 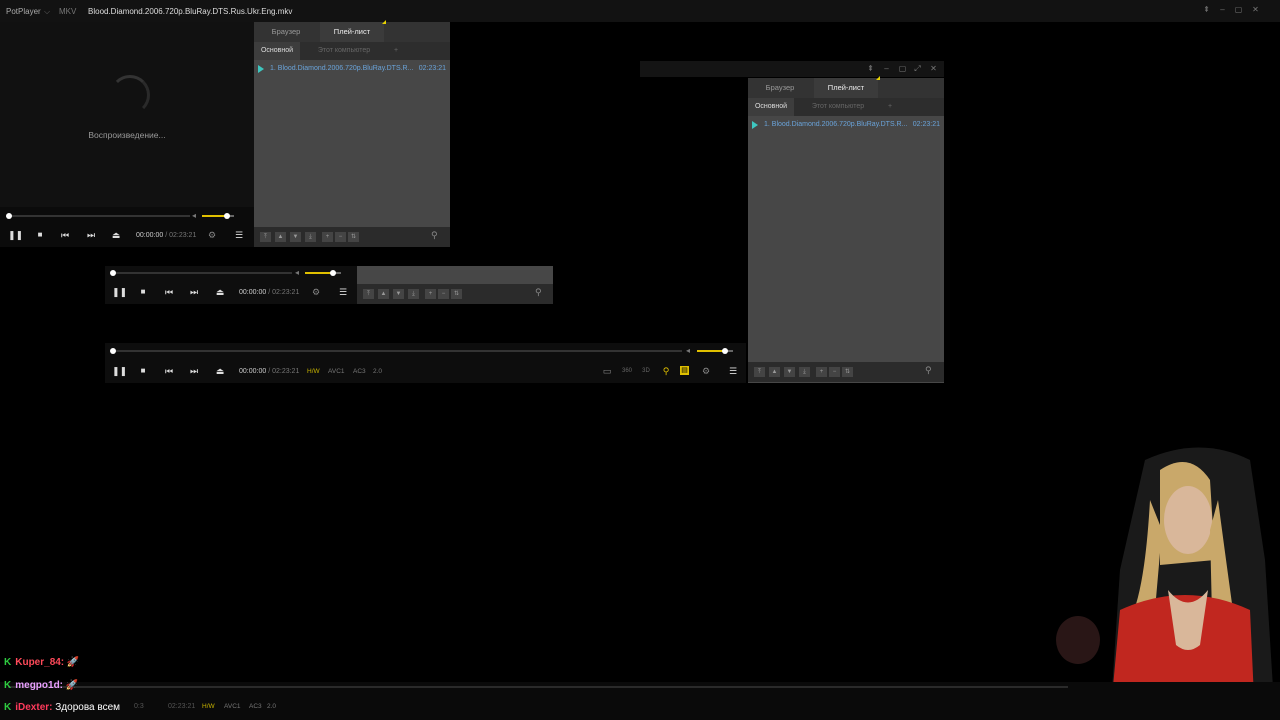 What do you see at coordinates (23, 11) in the screenshot?
I see `app-name: PotPlayer` at bounding box center [23, 11].